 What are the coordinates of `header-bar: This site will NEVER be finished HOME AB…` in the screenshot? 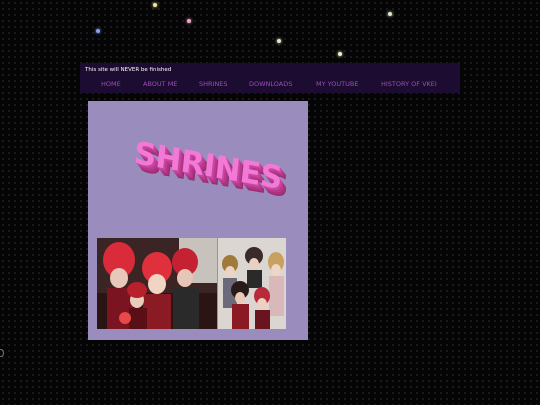 It's located at (270, 78).